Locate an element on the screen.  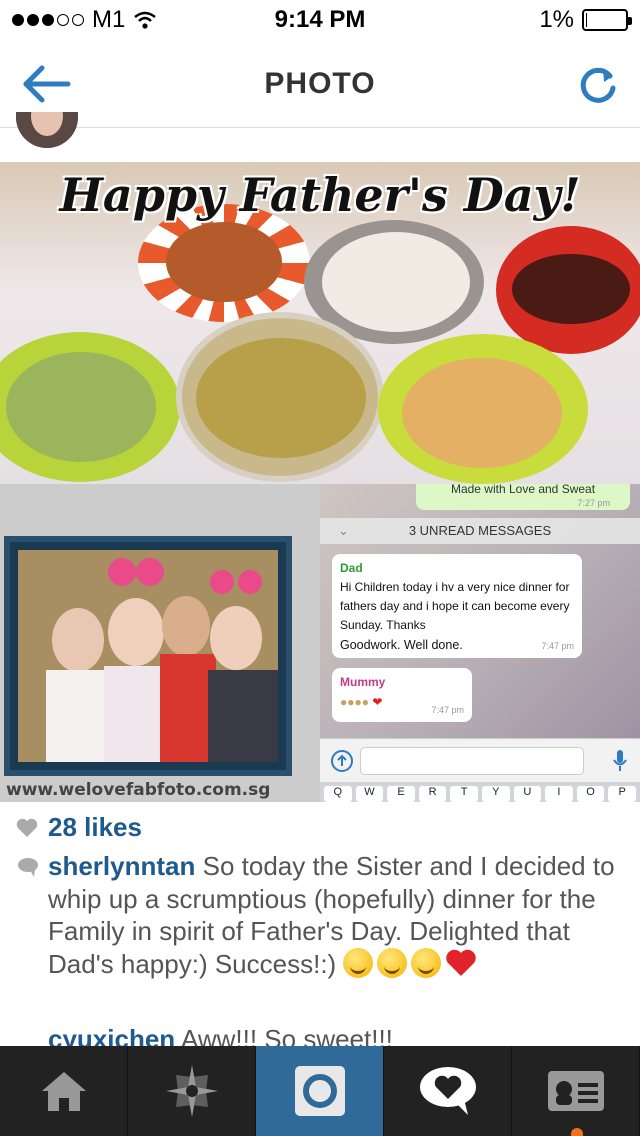
photobooth-url: www.welovefabfoto.com.sg is located at coordinates (138, 790).